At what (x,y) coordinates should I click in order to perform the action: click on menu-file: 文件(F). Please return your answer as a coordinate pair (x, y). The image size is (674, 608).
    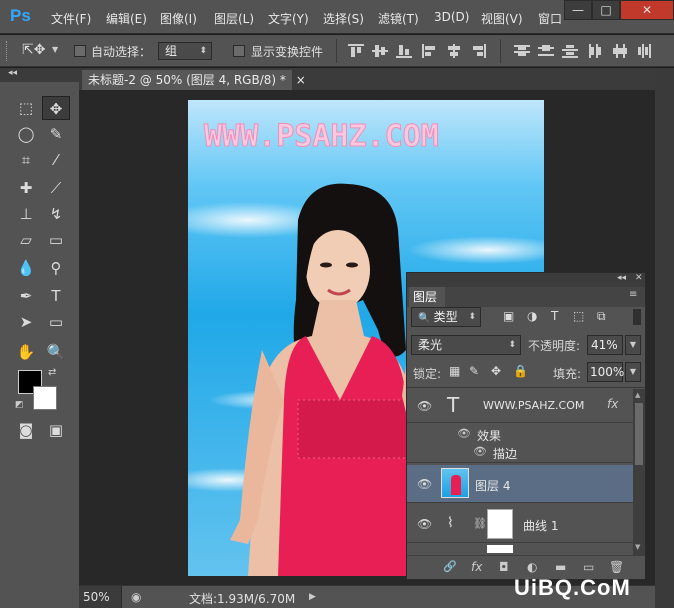
    Looking at the image, I should click on (71, 18).